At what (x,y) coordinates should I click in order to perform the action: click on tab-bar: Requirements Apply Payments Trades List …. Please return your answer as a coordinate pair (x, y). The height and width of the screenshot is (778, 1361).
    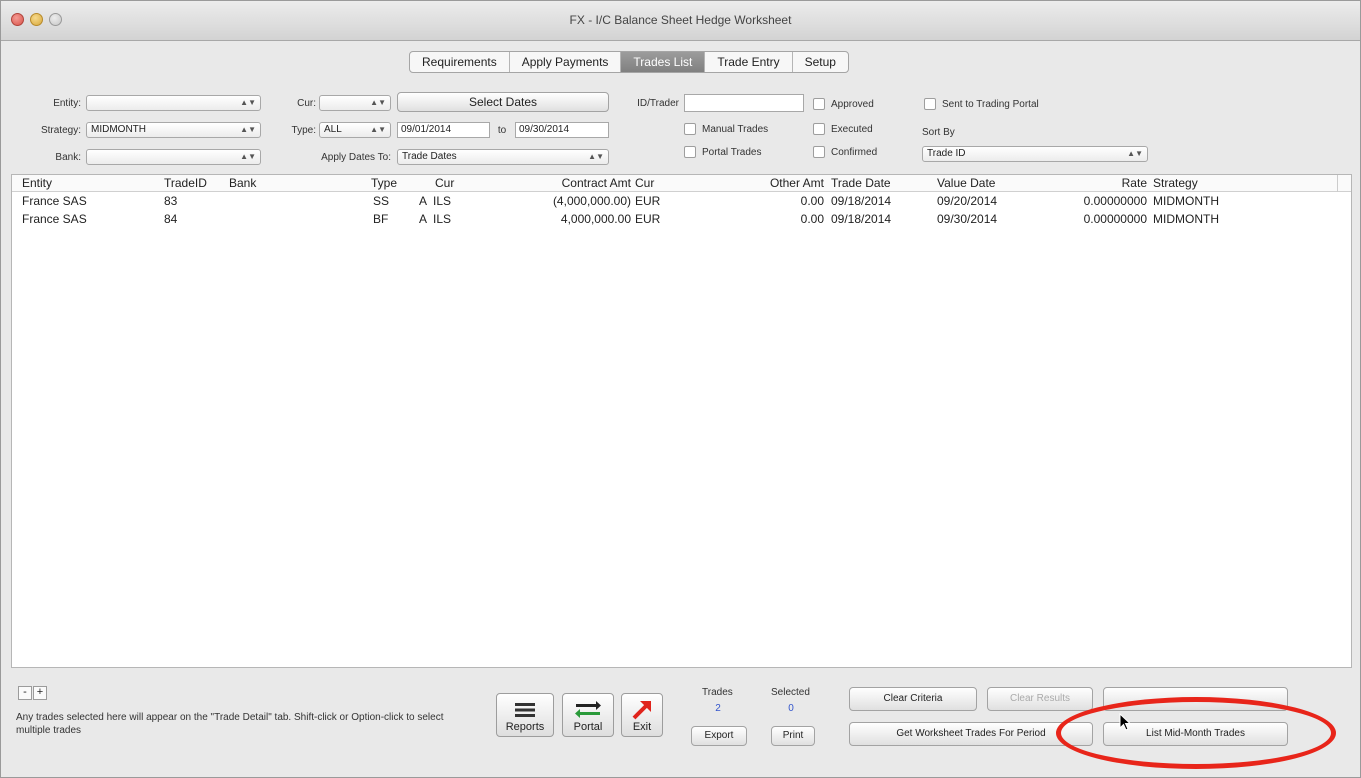
    Looking at the image, I should click on (629, 62).